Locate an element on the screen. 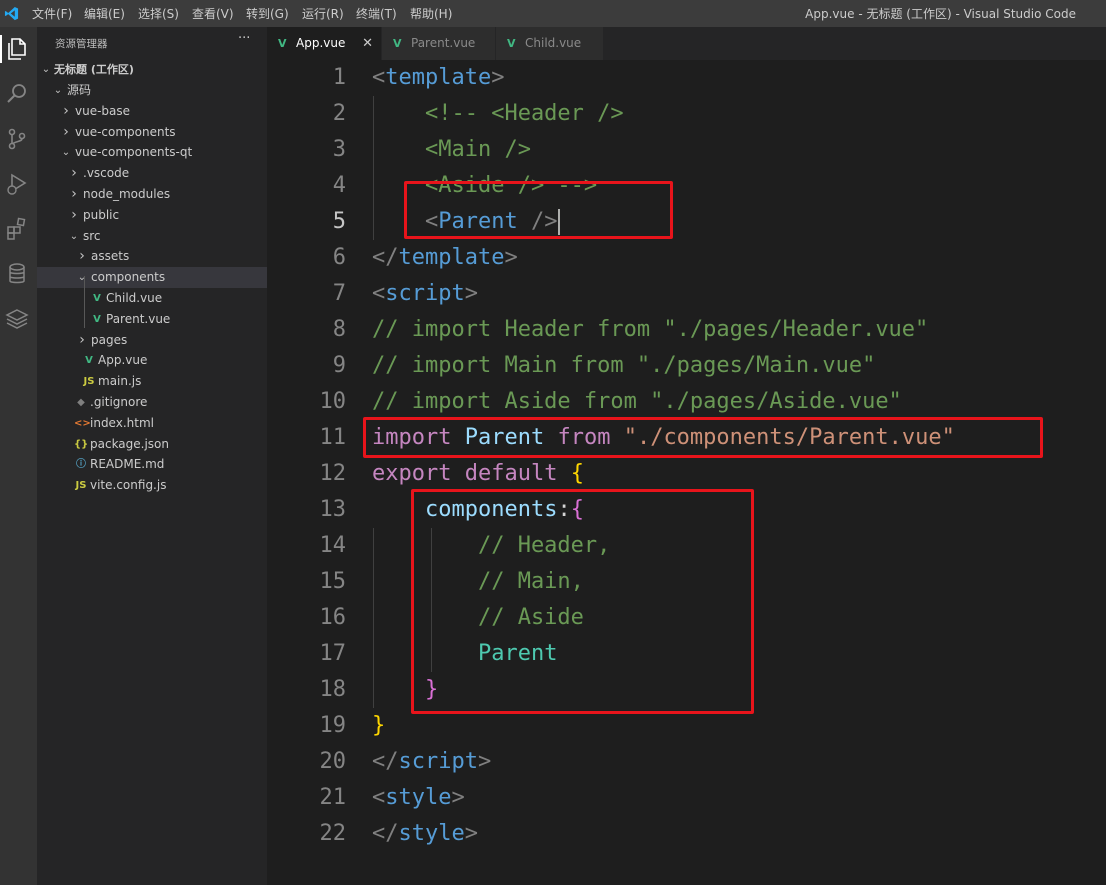 Image resolution: width=1106 pixels, height=885 pixels. menu-file: 文件(F) is located at coordinates (52, 13).